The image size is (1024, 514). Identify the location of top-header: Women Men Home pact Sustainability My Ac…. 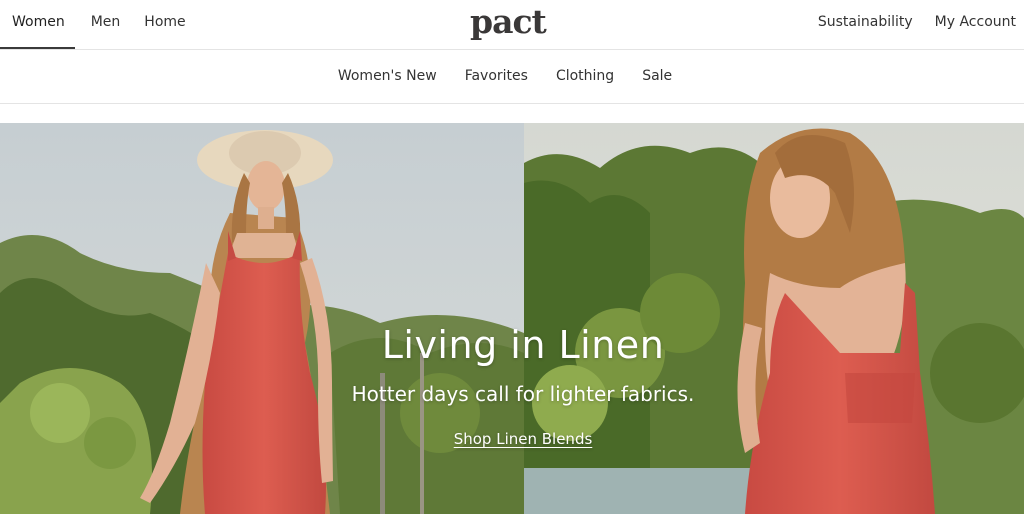
(512, 25).